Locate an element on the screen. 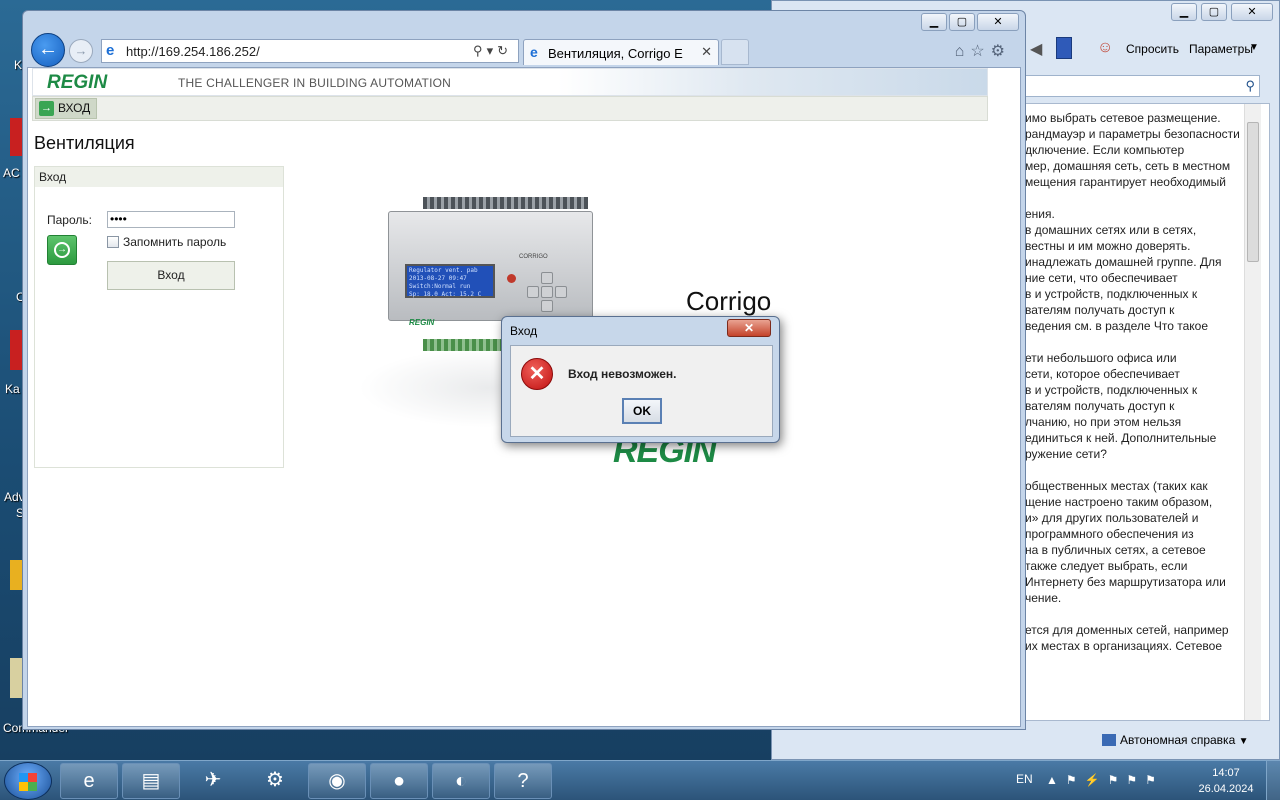 The height and width of the screenshot is (800, 1280). back-icon: ◀ is located at coordinates (1036, 49).